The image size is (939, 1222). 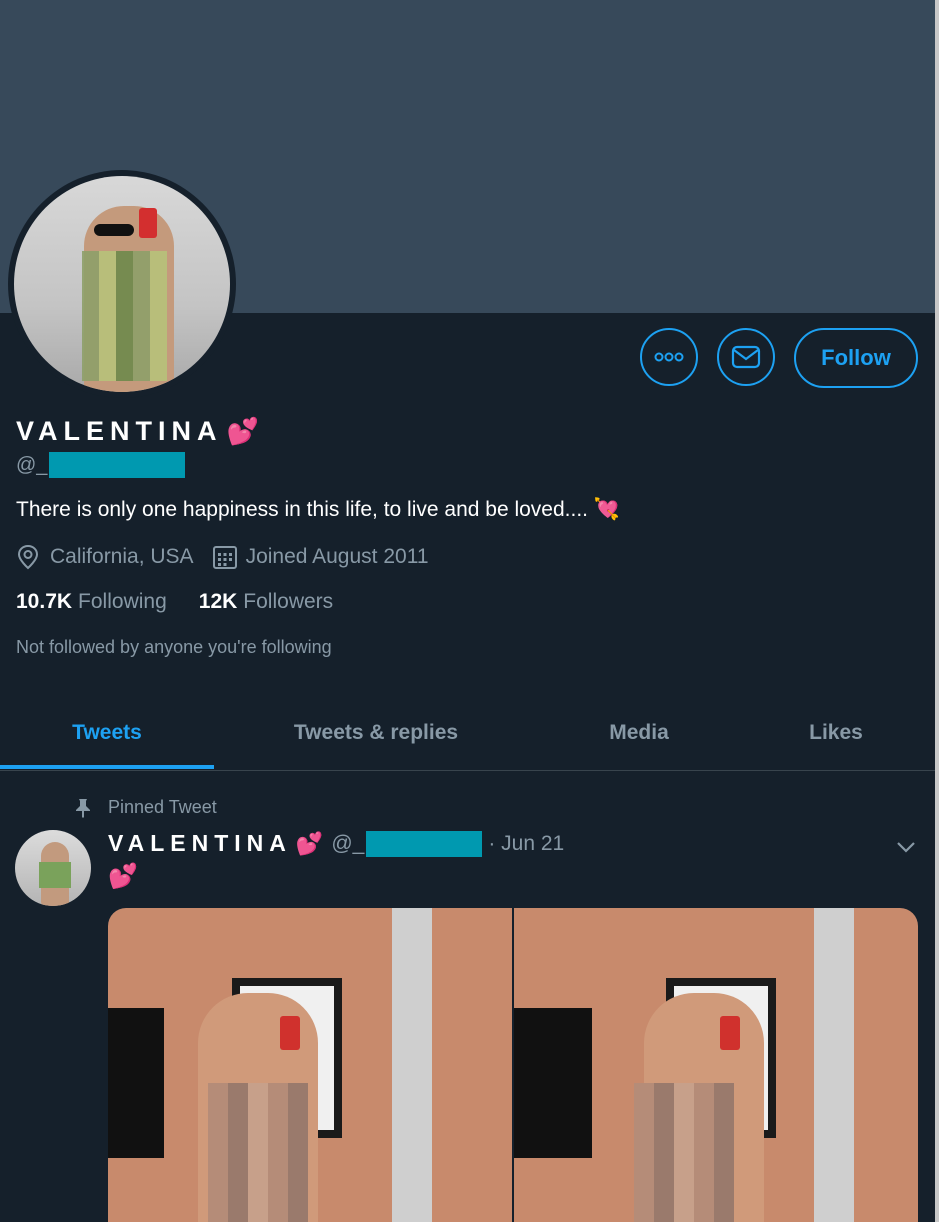 What do you see at coordinates (836, 733) in the screenshot?
I see `tab-likes: Likes` at bounding box center [836, 733].